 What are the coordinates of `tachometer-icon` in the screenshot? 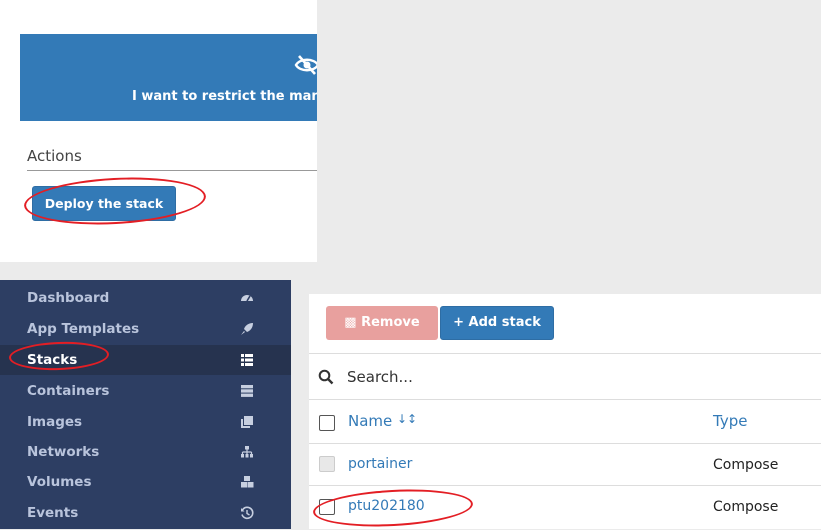 It's located at (247, 298).